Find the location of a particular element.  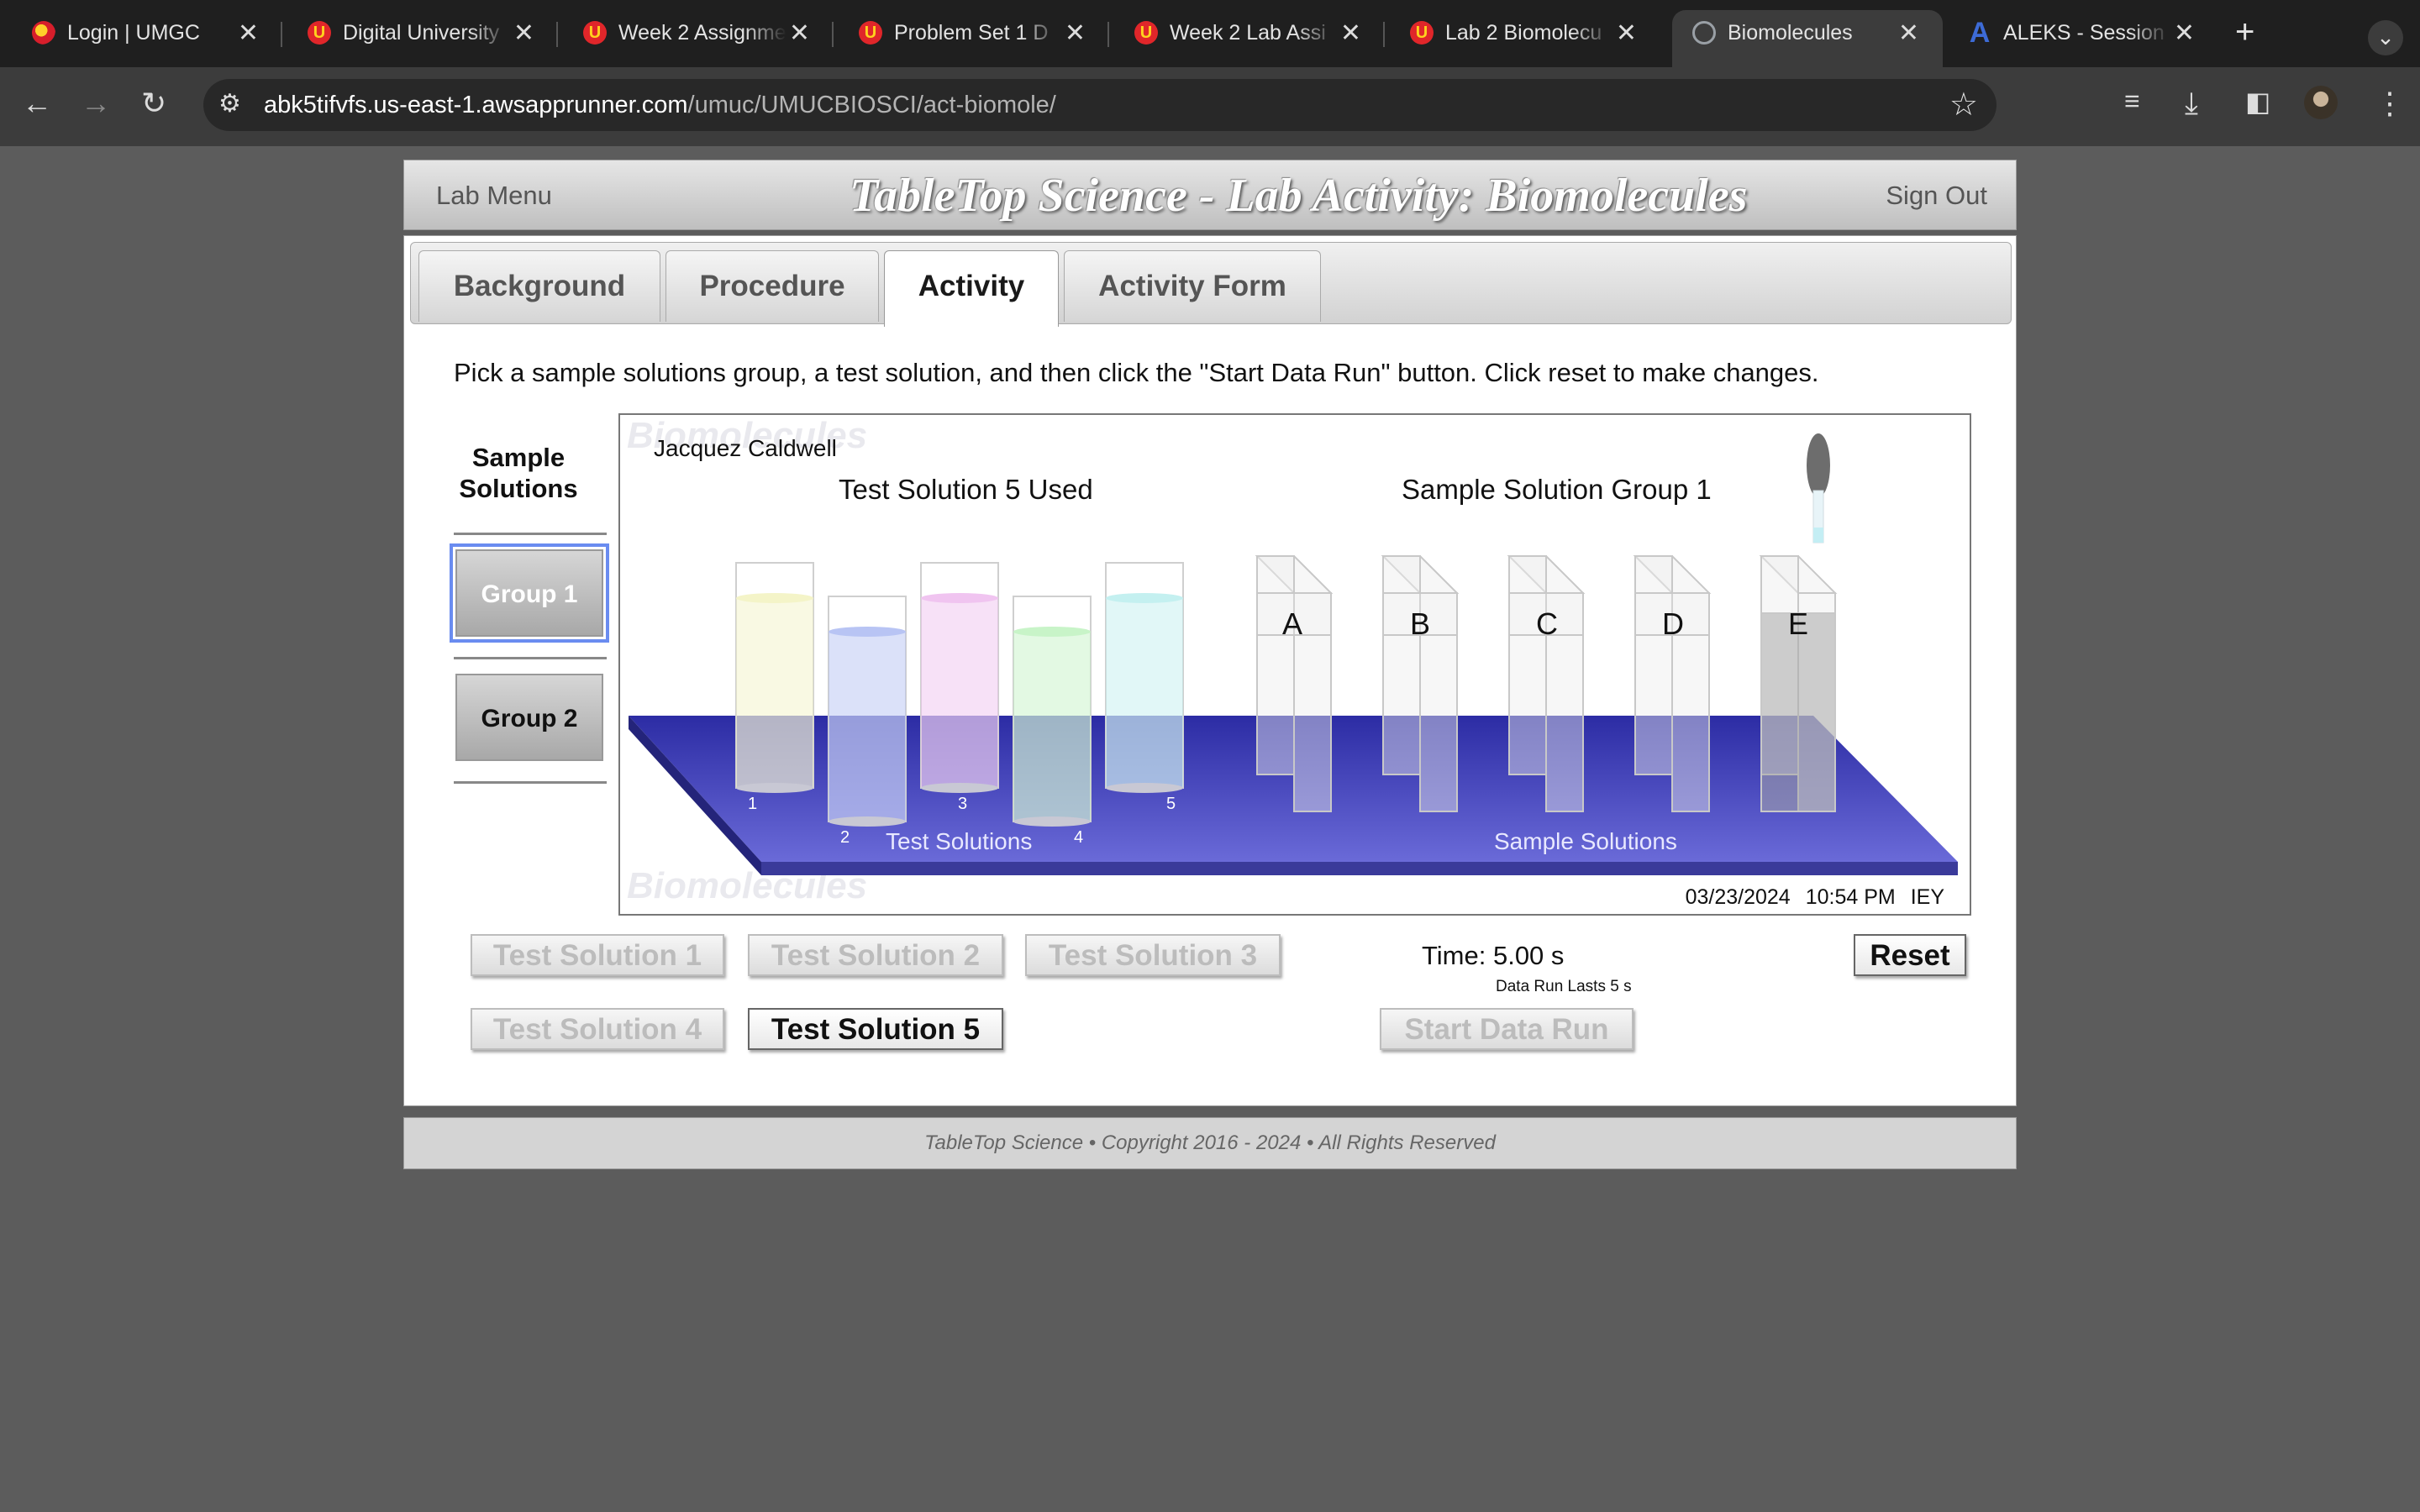

tube-number: 4 is located at coordinates (1079, 837).